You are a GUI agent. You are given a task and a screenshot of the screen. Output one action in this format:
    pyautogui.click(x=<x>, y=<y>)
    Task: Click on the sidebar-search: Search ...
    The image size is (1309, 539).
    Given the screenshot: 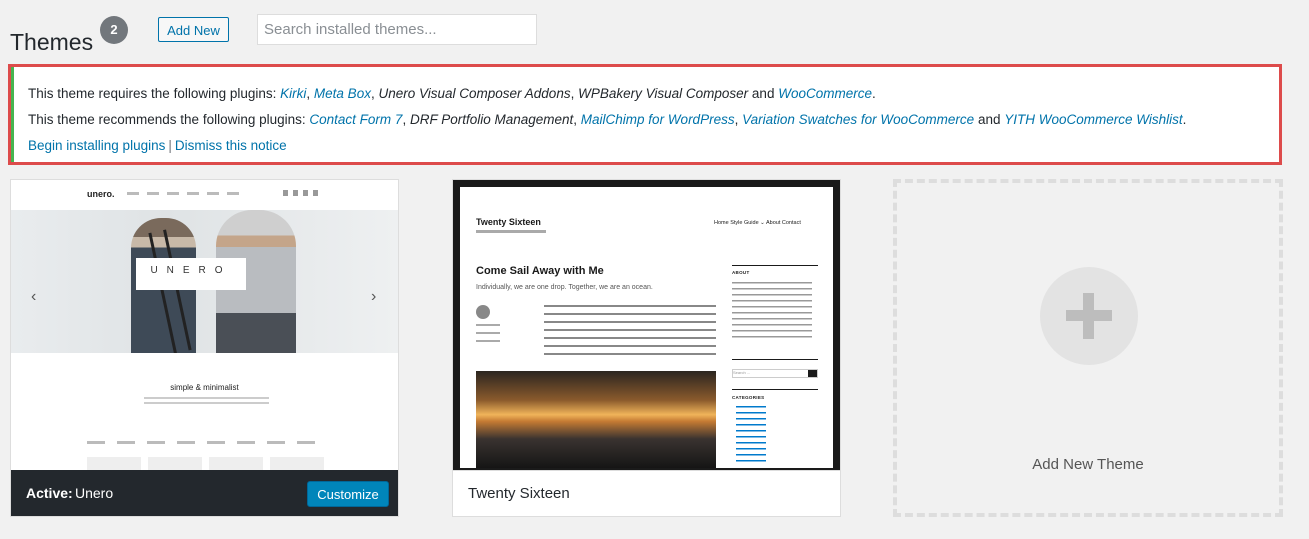 What is the action you would take?
    pyautogui.click(x=775, y=373)
    